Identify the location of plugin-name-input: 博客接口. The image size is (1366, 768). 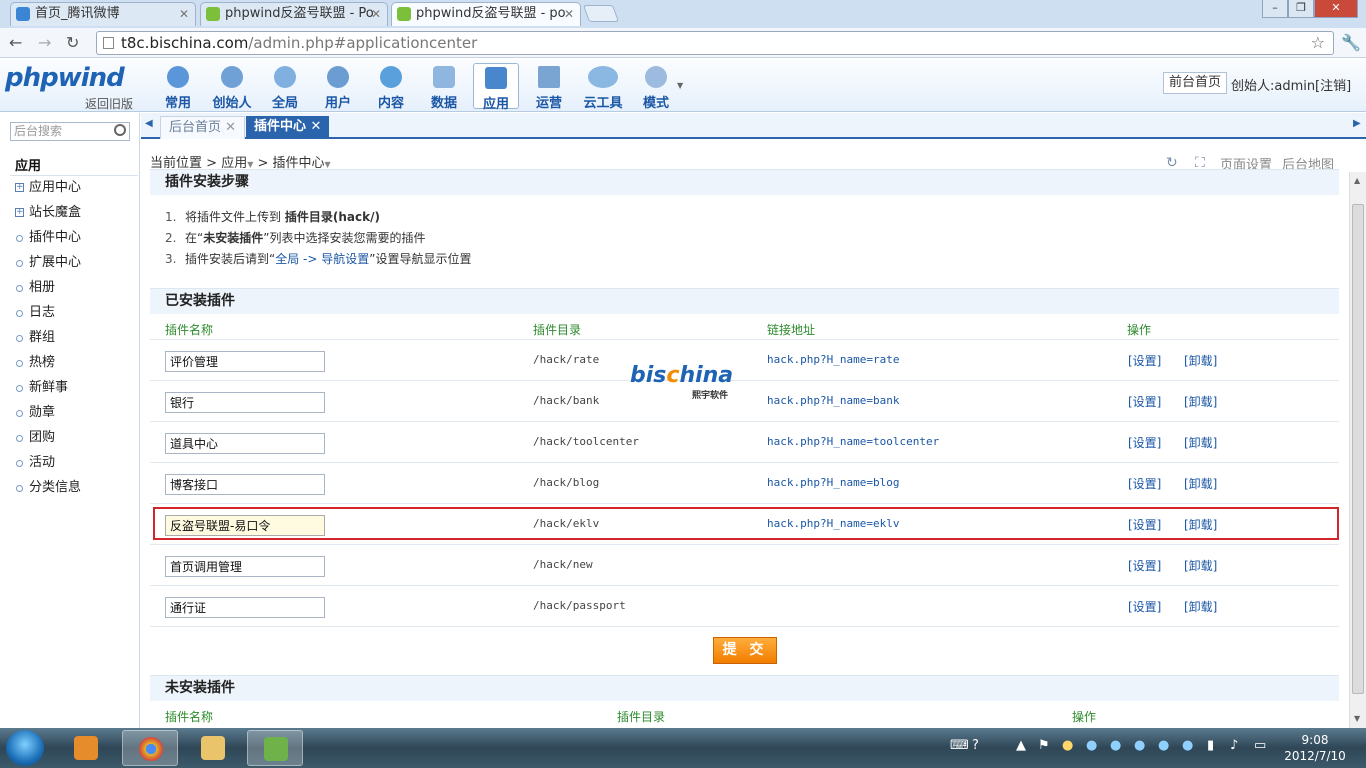
(245, 484).